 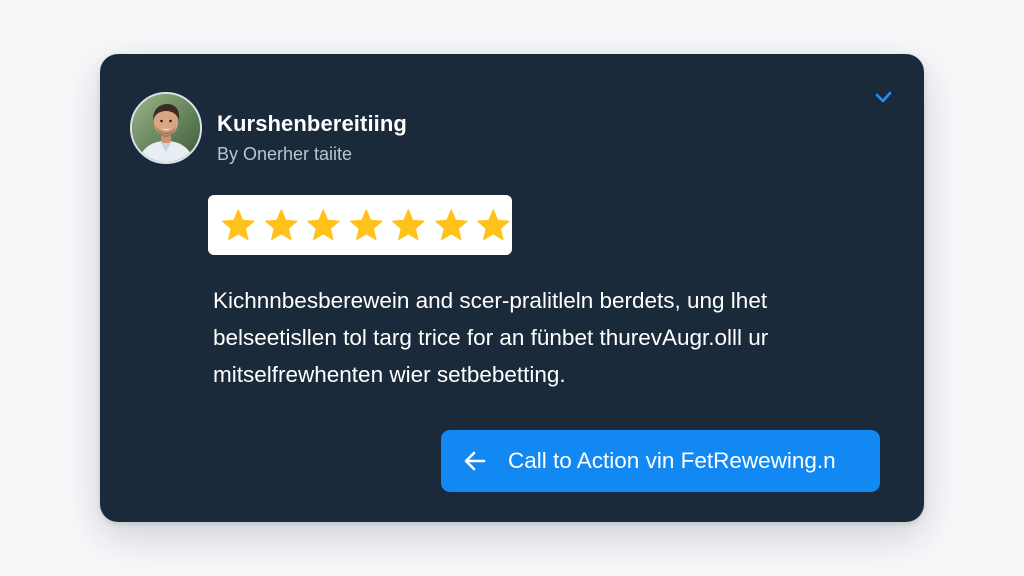 What do you see at coordinates (672, 460) in the screenshot?
I see `cta-label: Call to Action vin FetRewewing.n` at bounding box center [672, 460].